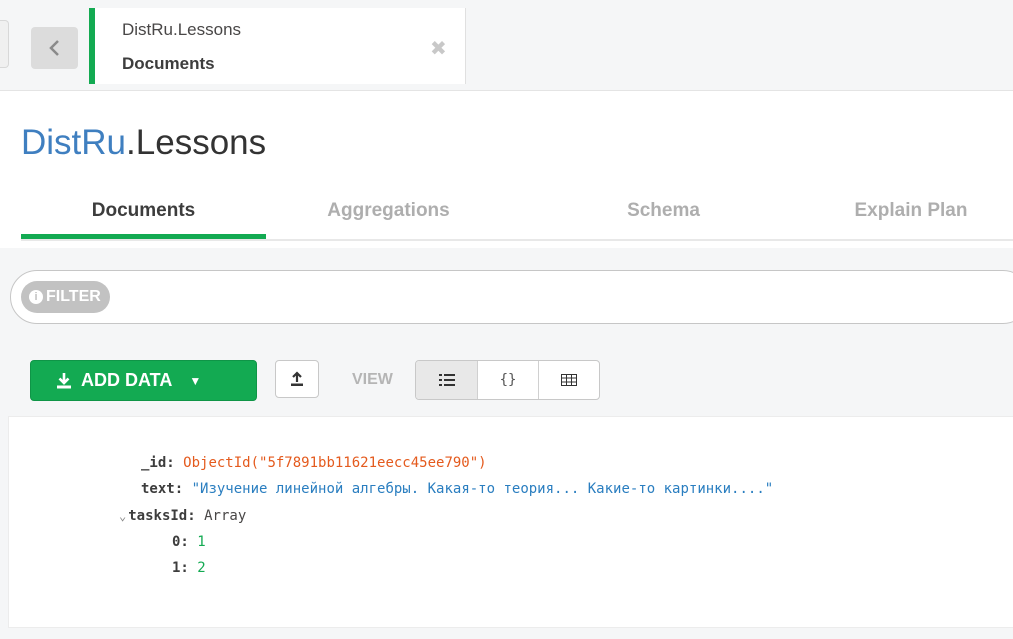 The image size is (1013, 639). Describe the element at coordinates (195, 380) in the screenshot. I see `caret-down-icon: ▼` at that location.